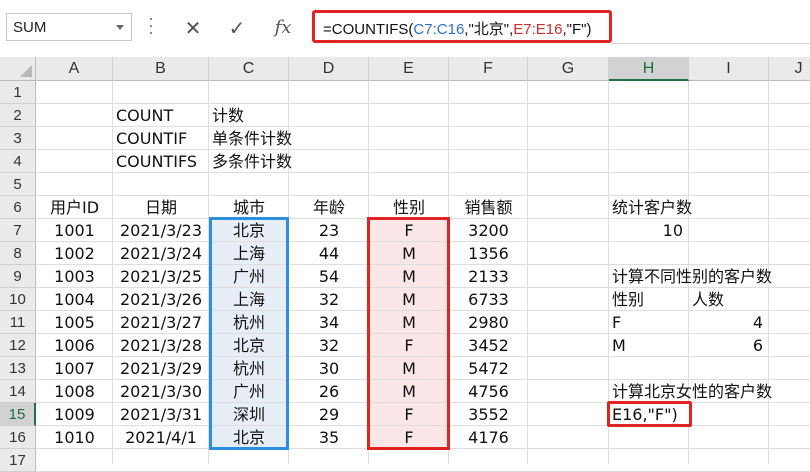 The image size is (810, 472). I want to click on gender-title: 计算不同性别的客户数, so click(711, 276).